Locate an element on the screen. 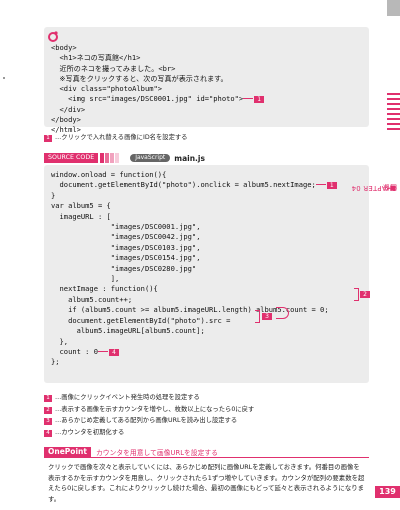 Image resolution: width=400 pixels, height=510 pixels. code-line: "images/DSC0103.jpg", is located at coordinates (126, 247).